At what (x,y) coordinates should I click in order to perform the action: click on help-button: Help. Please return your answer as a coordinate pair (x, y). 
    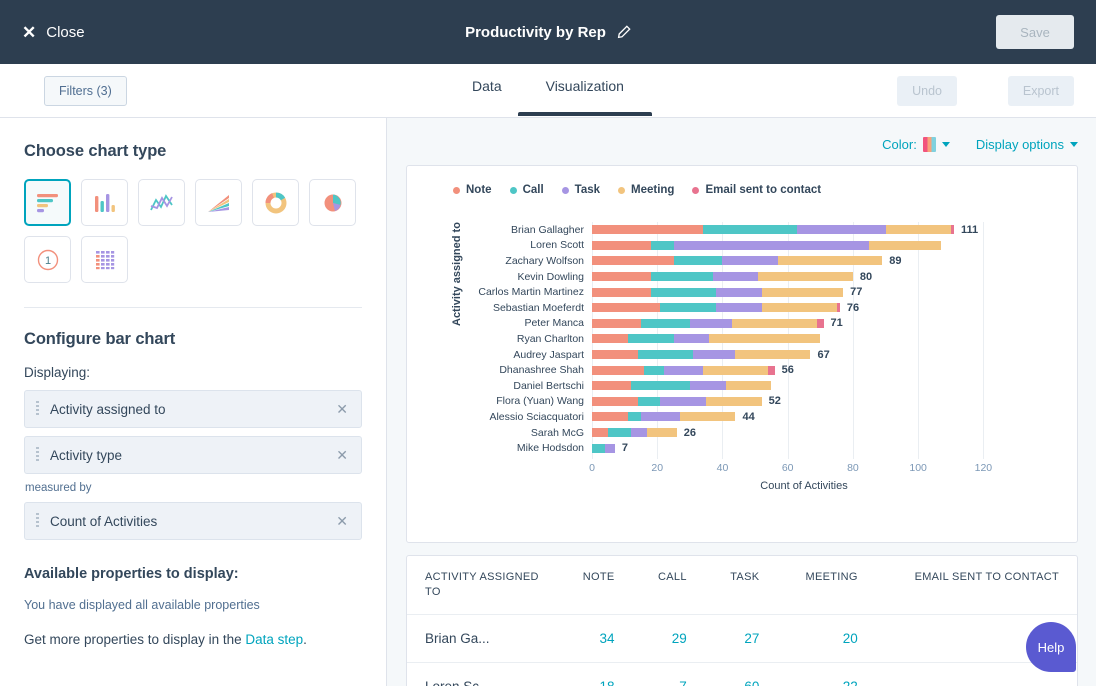
    Looking at the image, I should click on (1051, 647).